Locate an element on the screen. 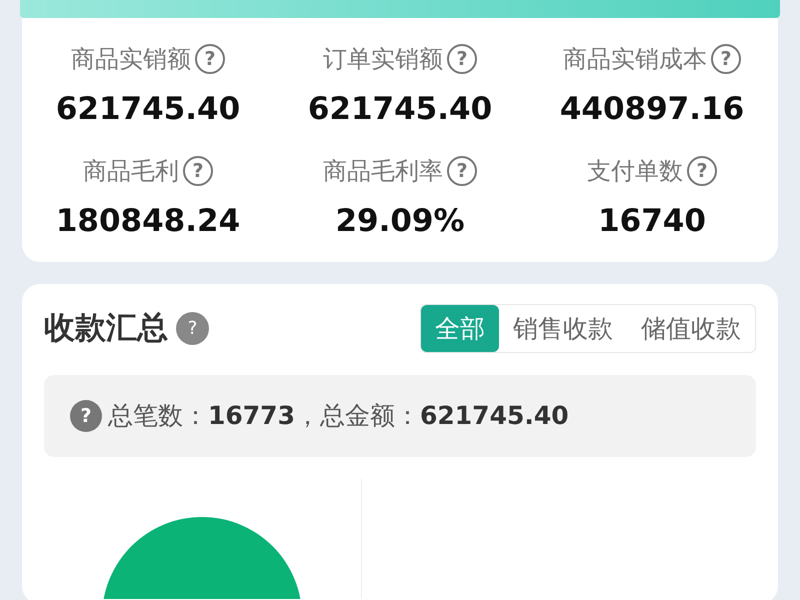  metric-label: 商品毛利率 is located at coordinates (383, 171).